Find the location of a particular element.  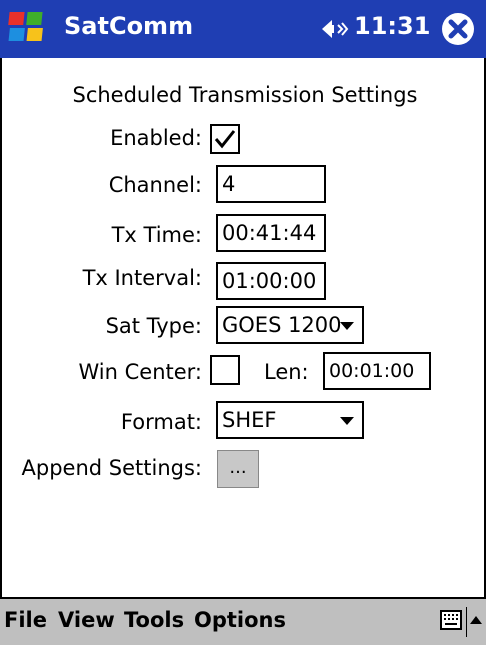

len-label: Len: is located at coordinates (286, 372).